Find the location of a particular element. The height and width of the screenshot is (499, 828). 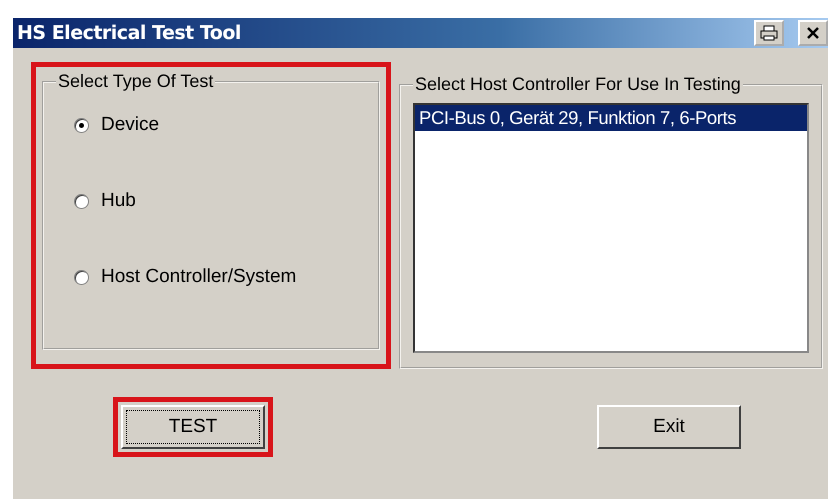

dialog-button: TEST is located at coordinates (193, 427).